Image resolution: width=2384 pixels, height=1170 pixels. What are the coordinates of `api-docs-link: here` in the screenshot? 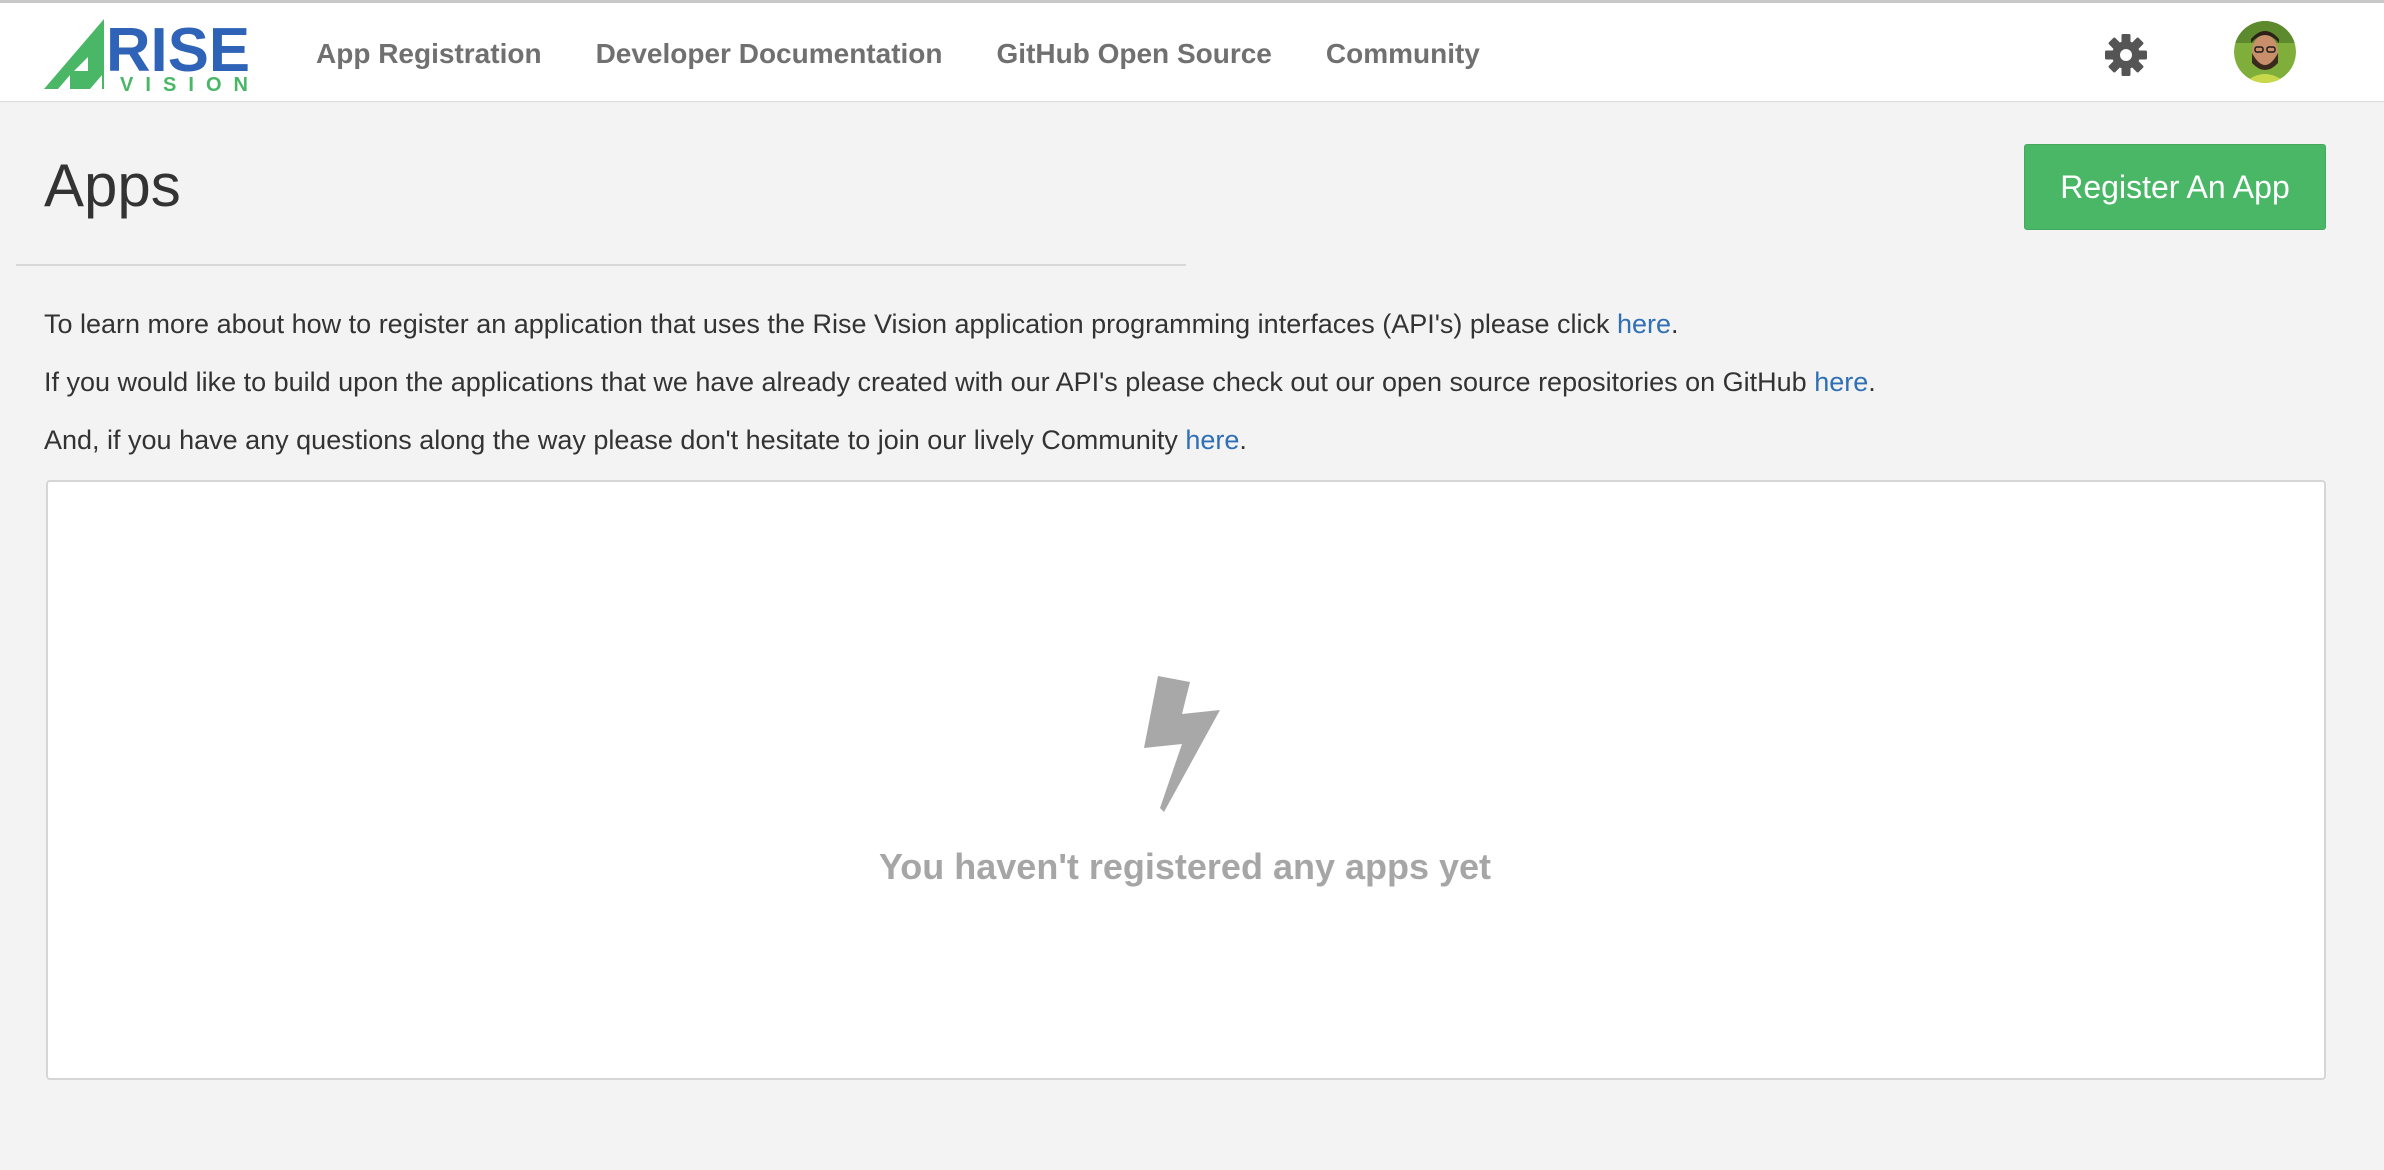 It's located at (1644, 324).